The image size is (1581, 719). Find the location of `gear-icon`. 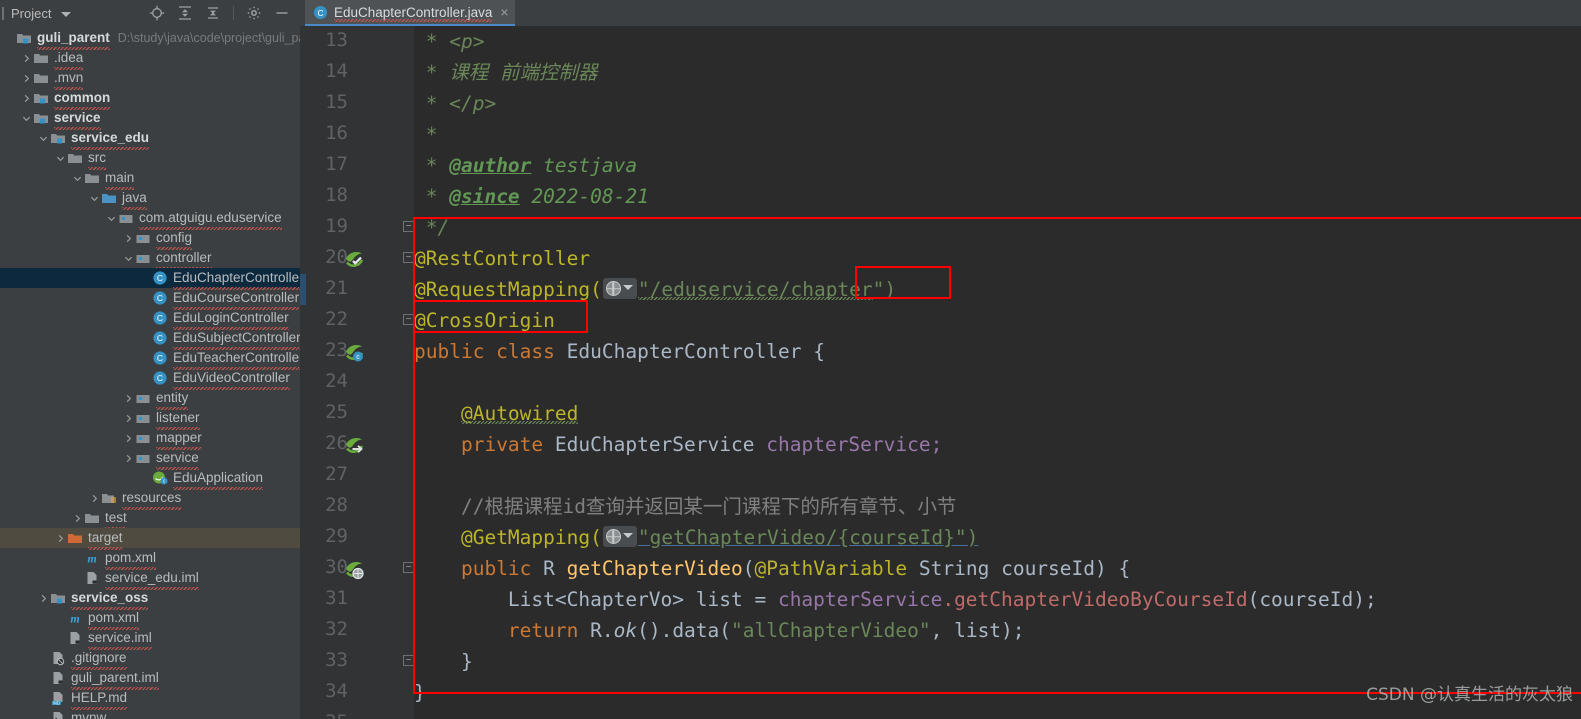

gear-icon is located at coordinates (254, 13).